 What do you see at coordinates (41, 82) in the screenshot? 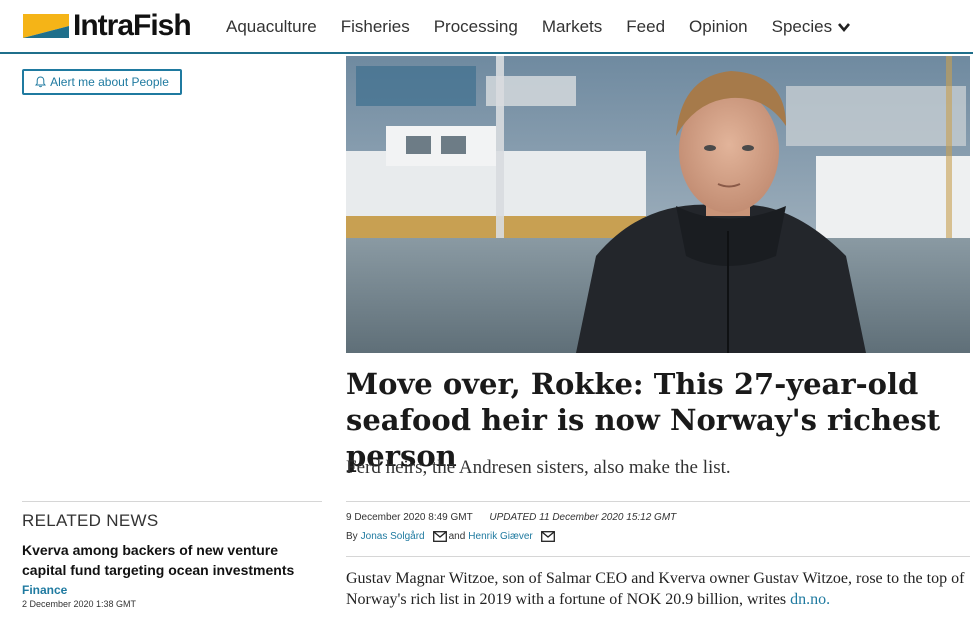
I see `bell-icon` at bounding box center [41, 82].